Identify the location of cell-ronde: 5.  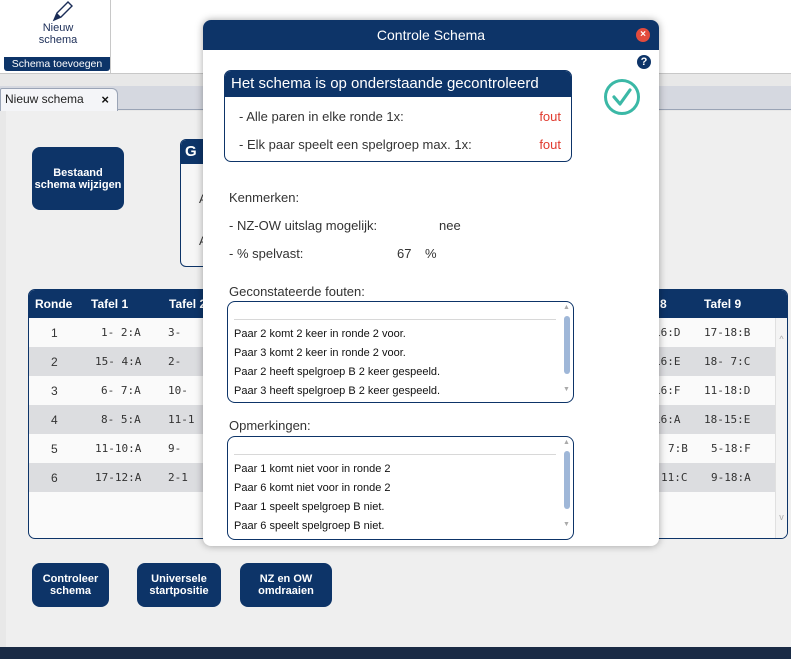
(54, 449).